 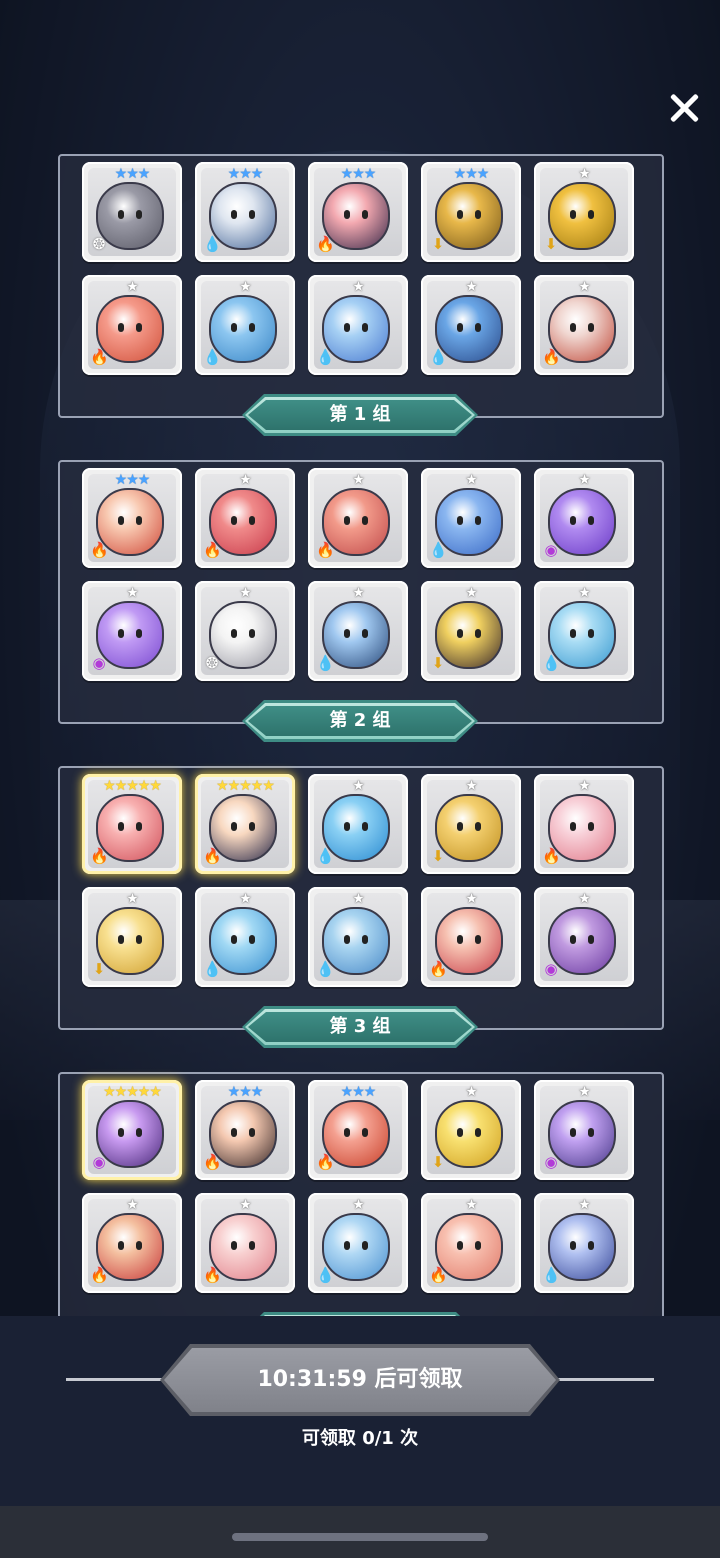 I want to click on hero-card: ★★★★★ ◉, so click(x=132, y=1130).